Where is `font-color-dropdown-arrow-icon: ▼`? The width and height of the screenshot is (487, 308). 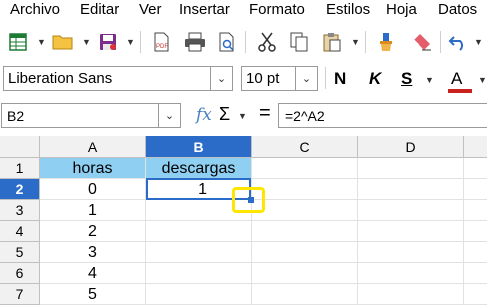
font-color-dropdown-arrow-icon: ▼ is located at coordinates (482, 80).